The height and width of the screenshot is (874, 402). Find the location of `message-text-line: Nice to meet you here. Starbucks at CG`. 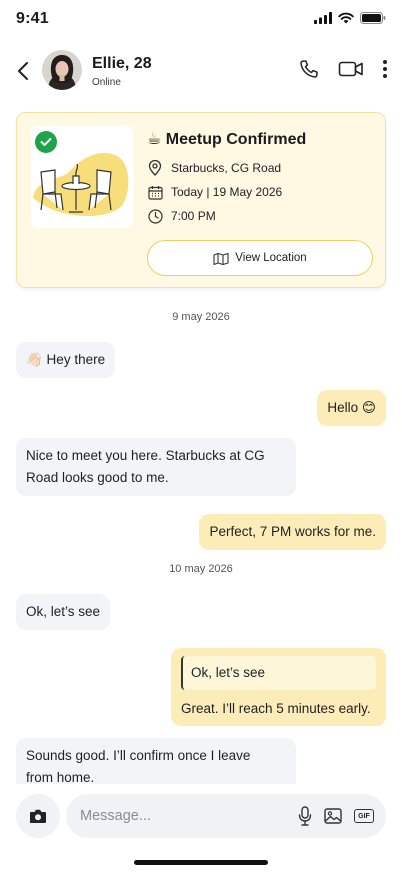

message-text-line: Nice to meet you here. Starbucks at CG is located at coordinates (145, 455).